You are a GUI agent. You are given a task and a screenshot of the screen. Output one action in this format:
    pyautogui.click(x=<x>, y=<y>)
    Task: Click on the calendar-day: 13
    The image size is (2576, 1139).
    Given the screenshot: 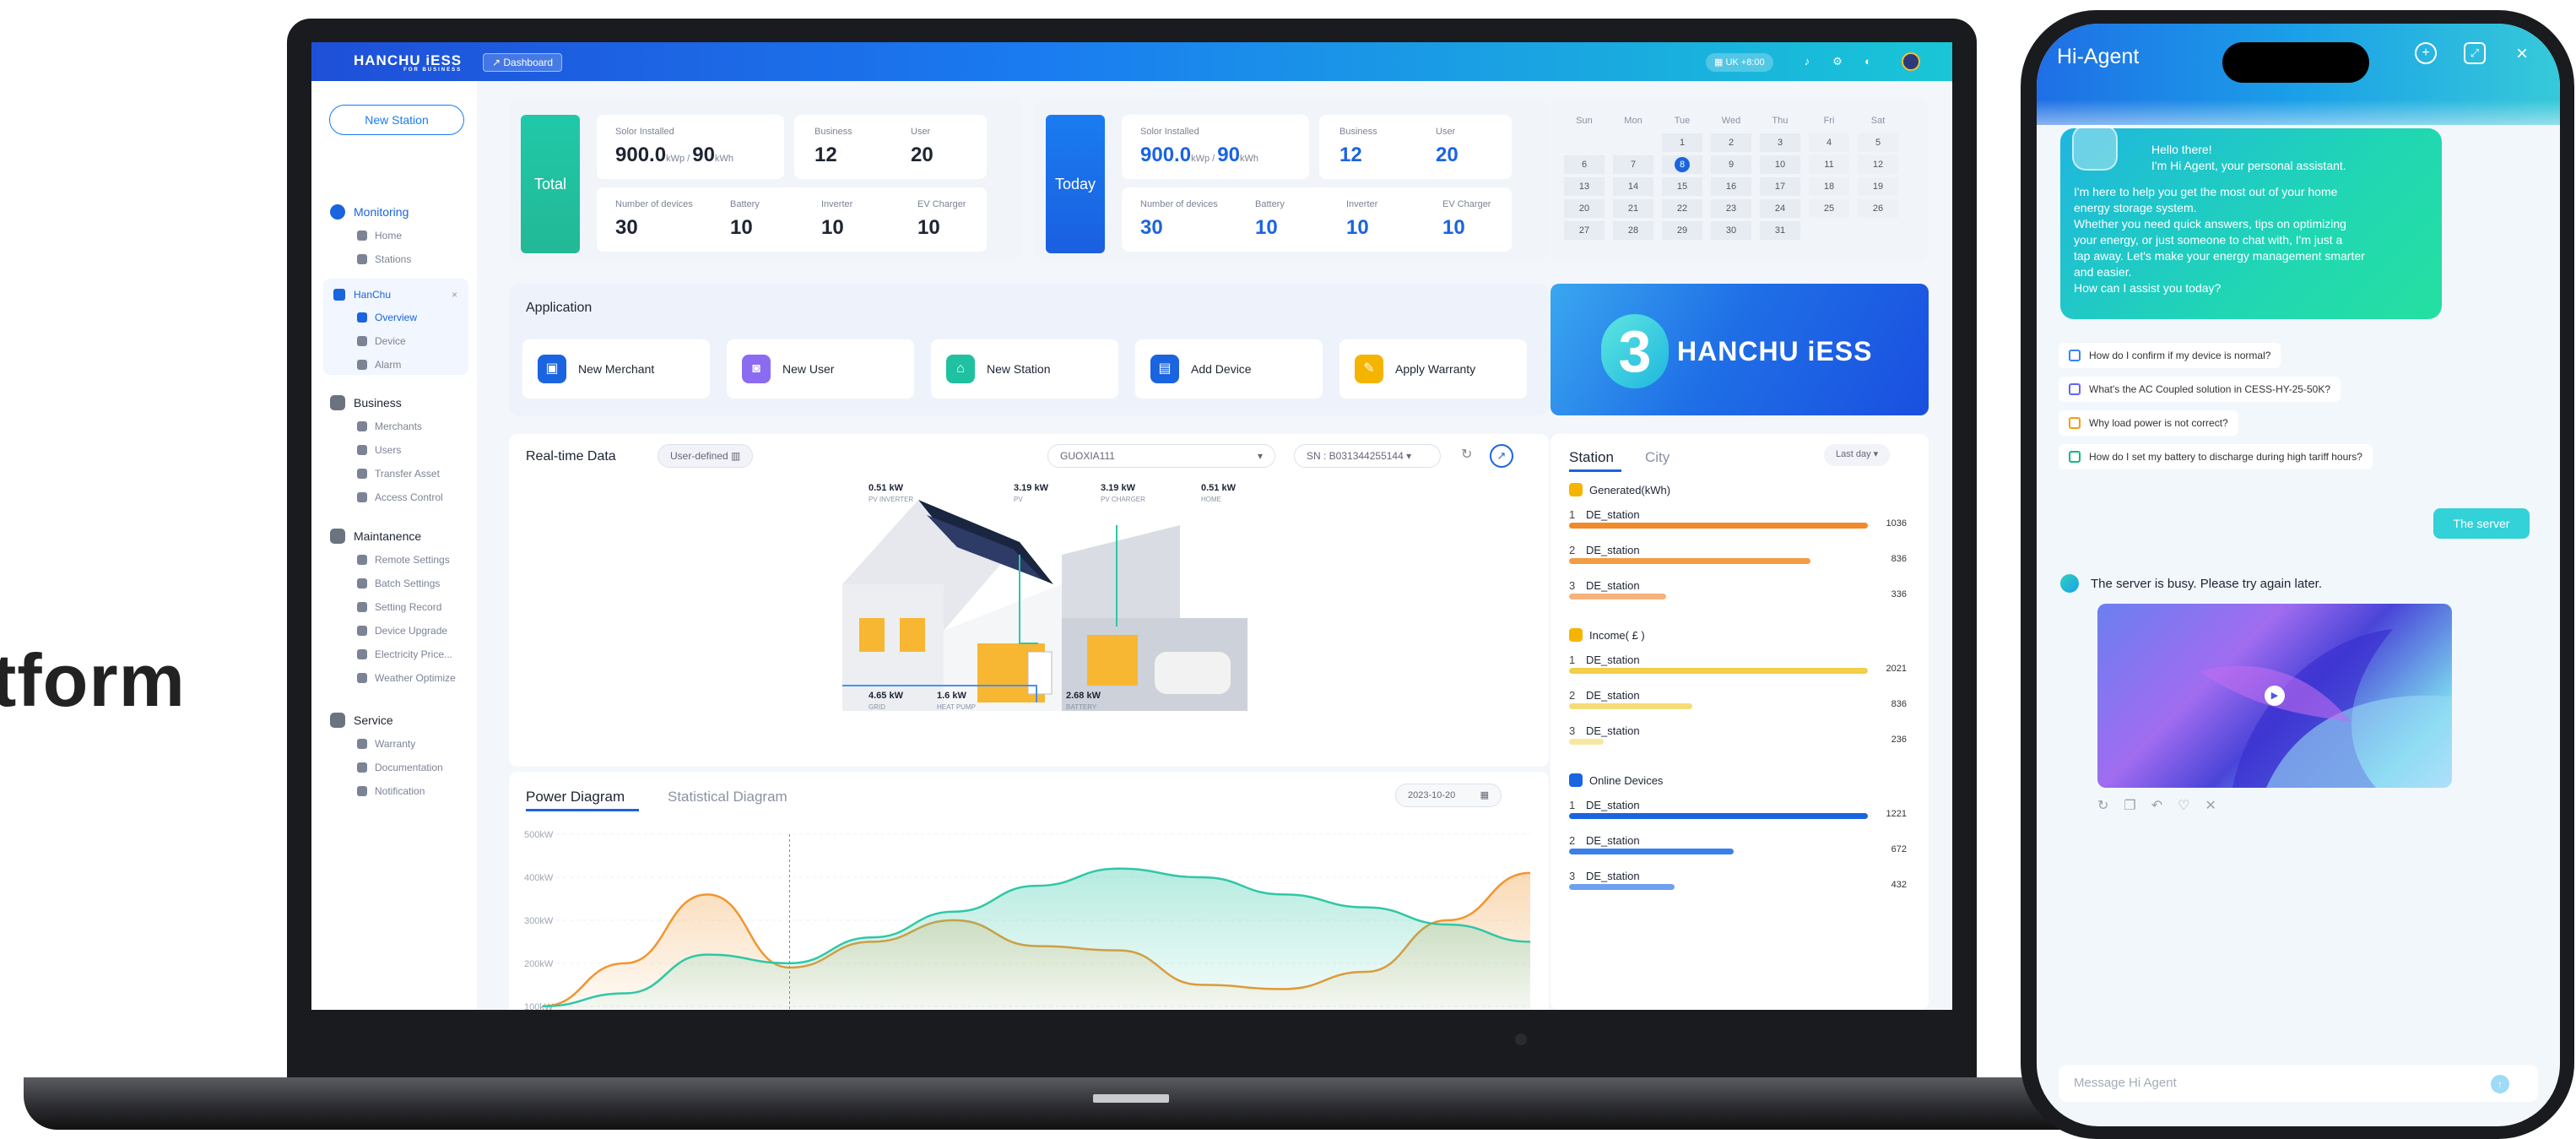 What is the action you would take?
    pyautogui.click(x=1584, y=186)
    